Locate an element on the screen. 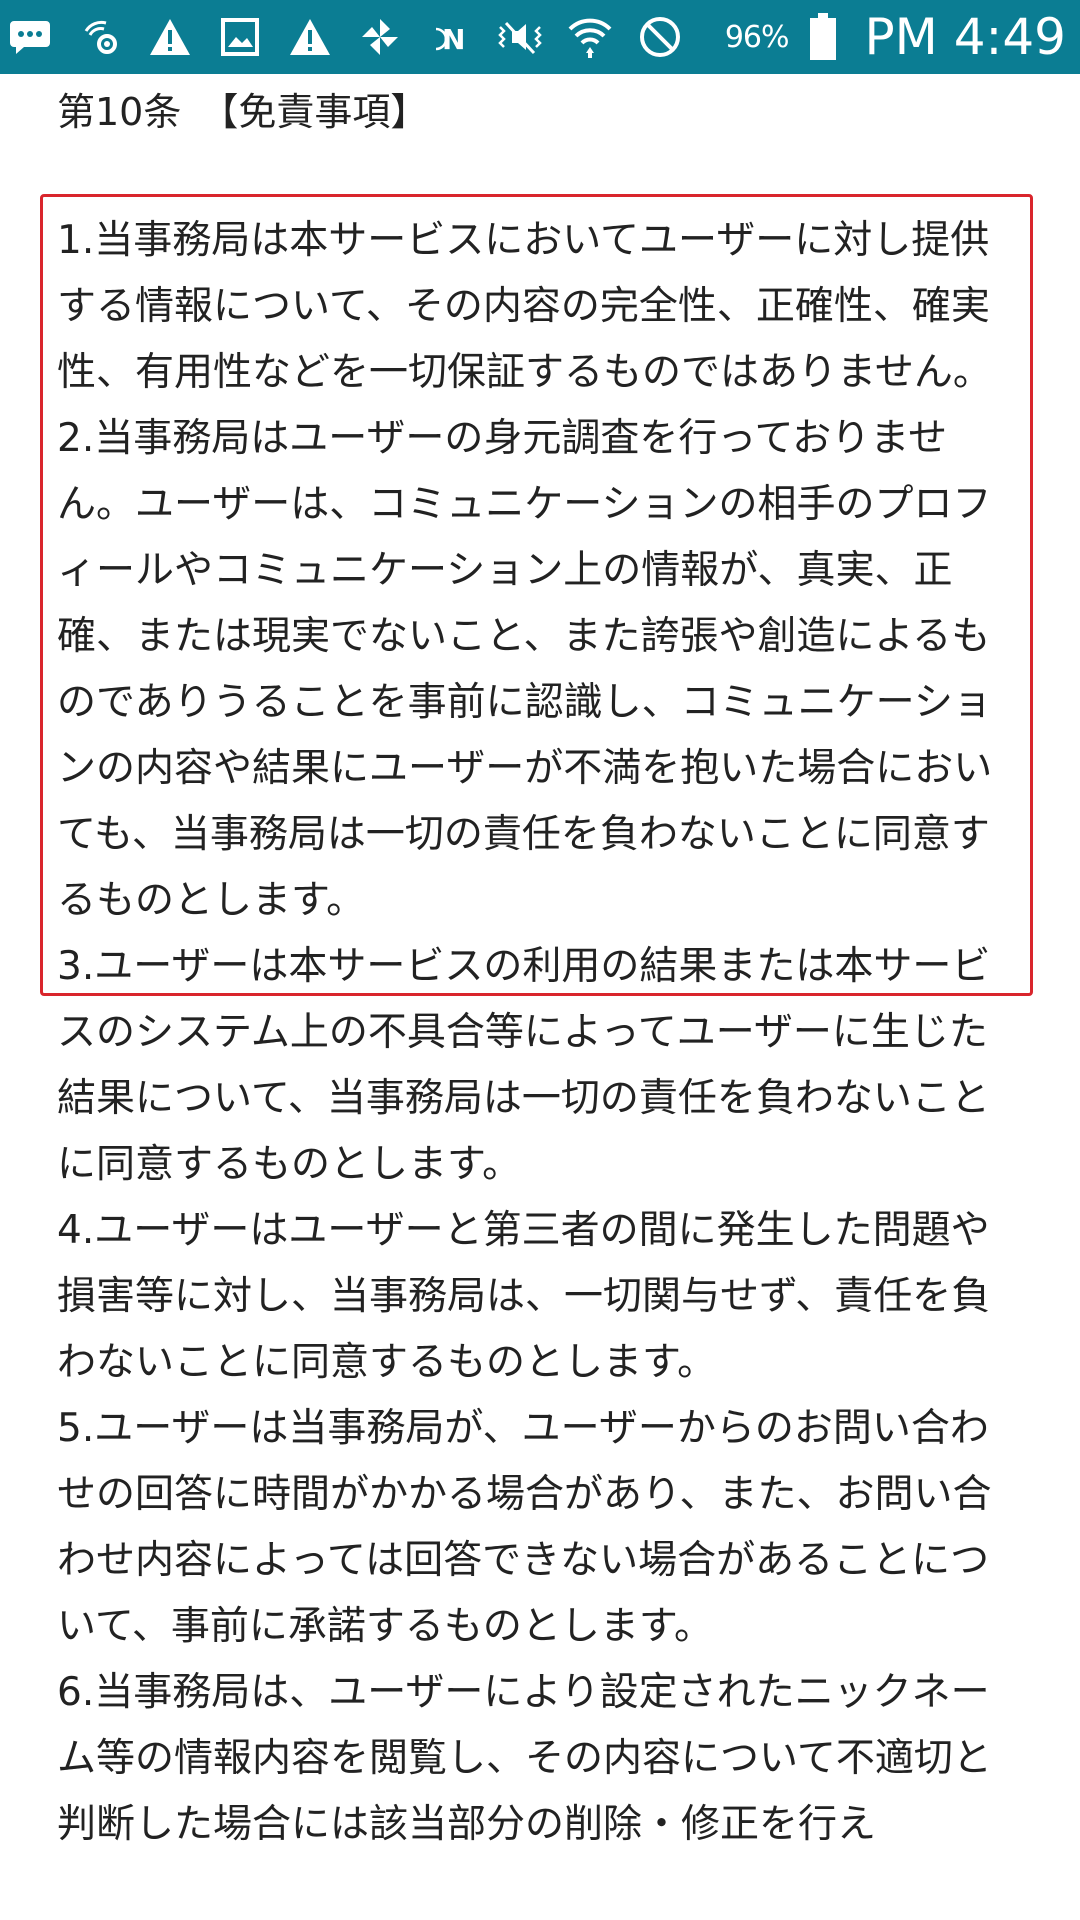 The width and height of the screenshot is (1080, 1920). notification-icons: N is located at coordinates (342, 37).